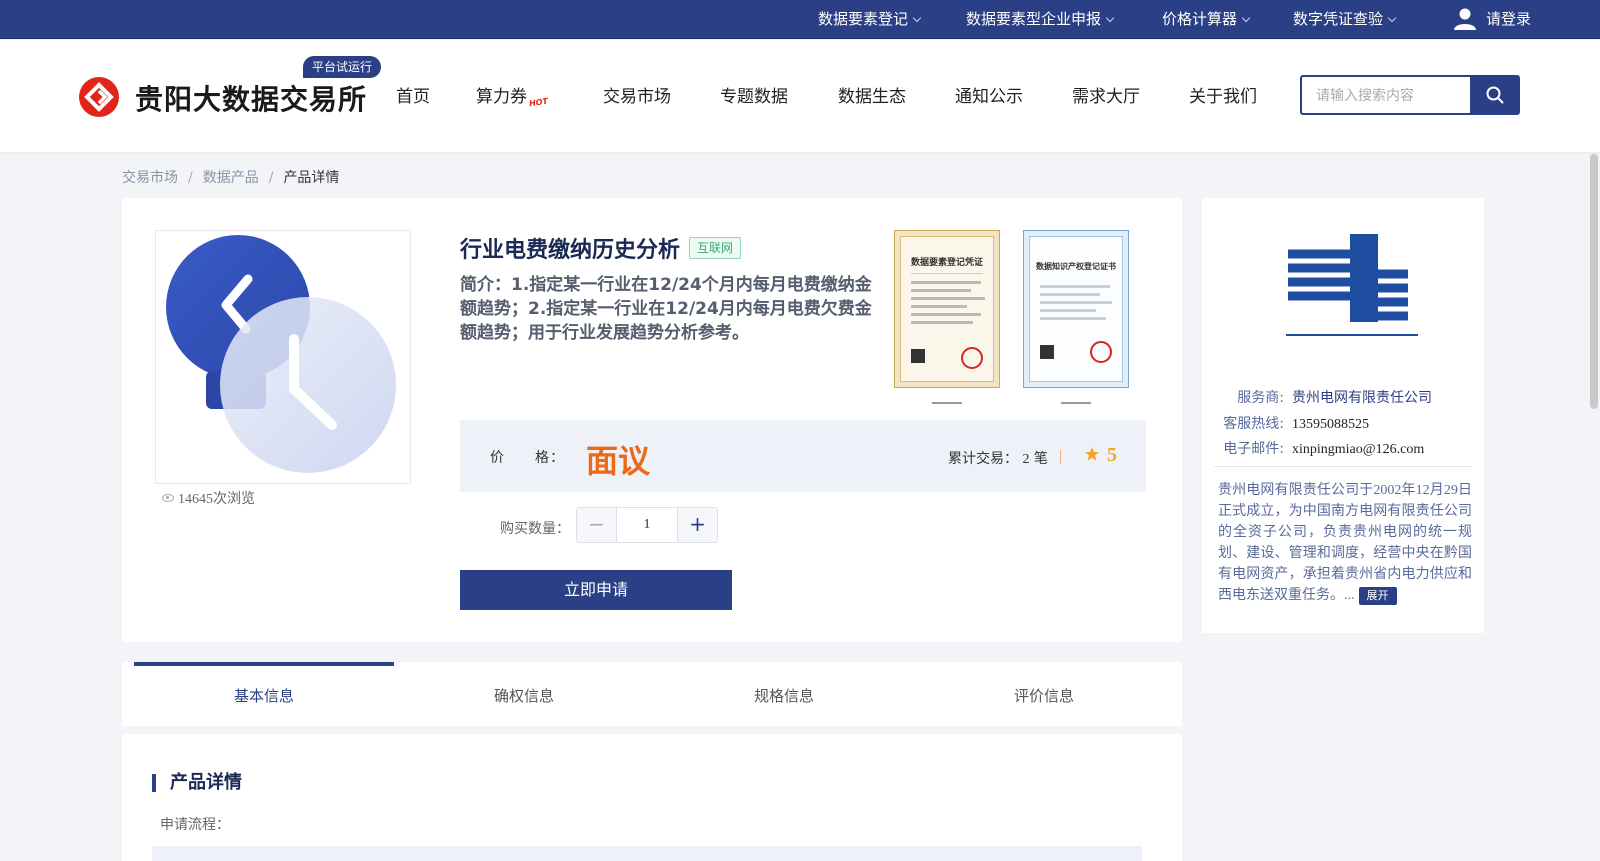 Image resolution: width=1600 pixels, height=861 pixels. I want to click on provider-email-row: 电子邮件: xinpingmiao@126.com, so click(1320, 448).